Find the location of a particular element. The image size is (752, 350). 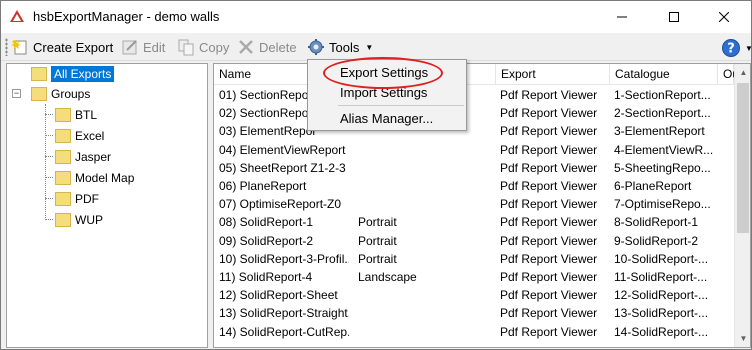

tools-label: Tools is located at coordinates (344, 47).